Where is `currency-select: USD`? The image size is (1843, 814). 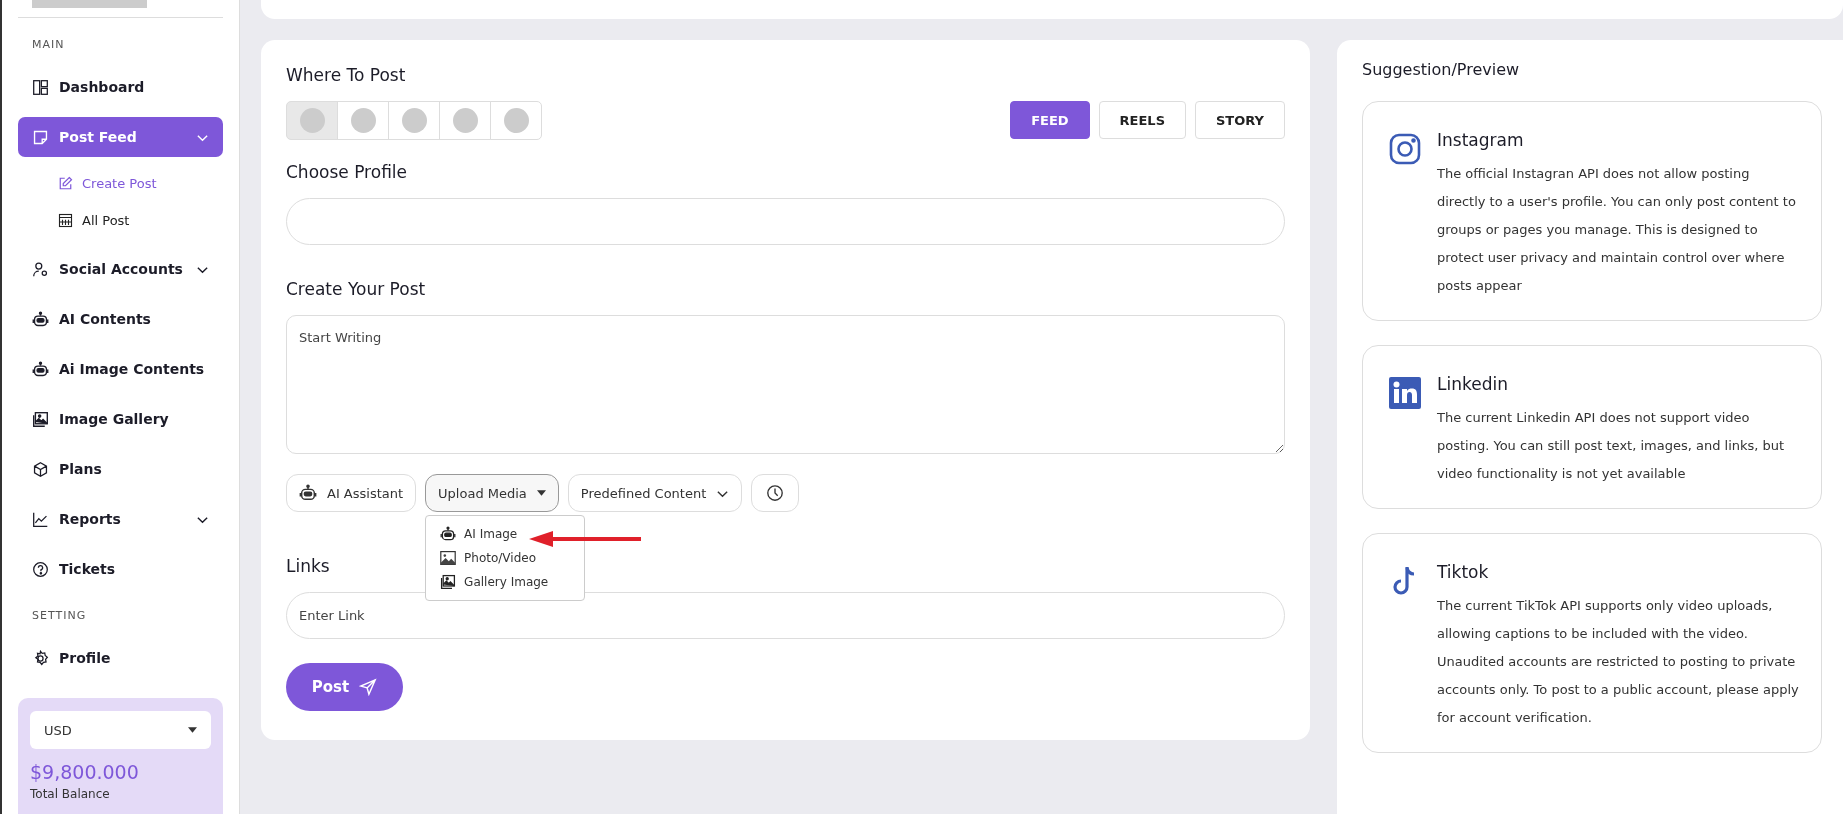
currency-select: USD is located at coordinates (120, 730).